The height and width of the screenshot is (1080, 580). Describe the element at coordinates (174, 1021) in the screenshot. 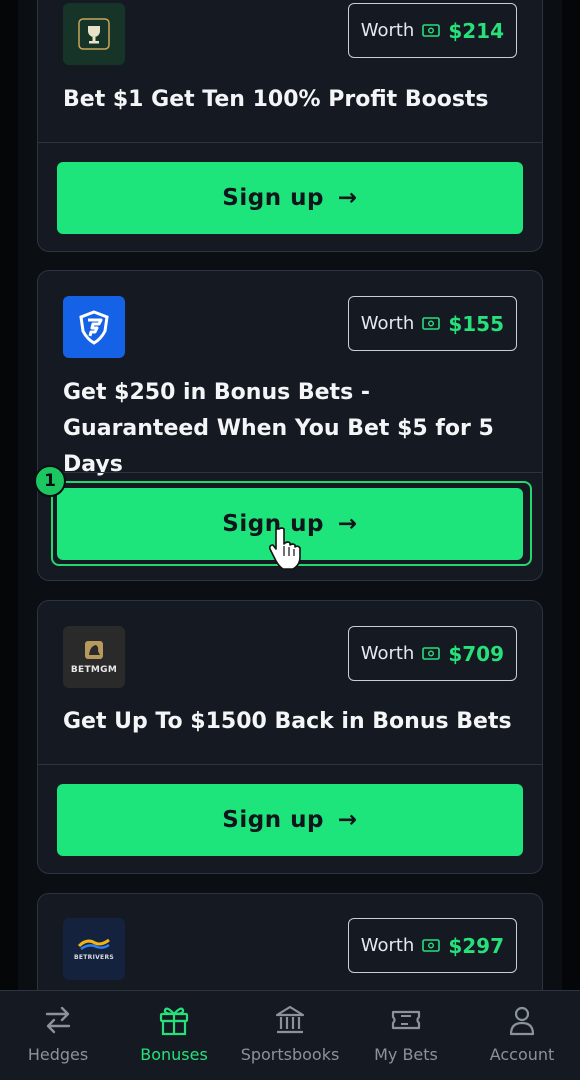

I see `gift-icon` at that location.